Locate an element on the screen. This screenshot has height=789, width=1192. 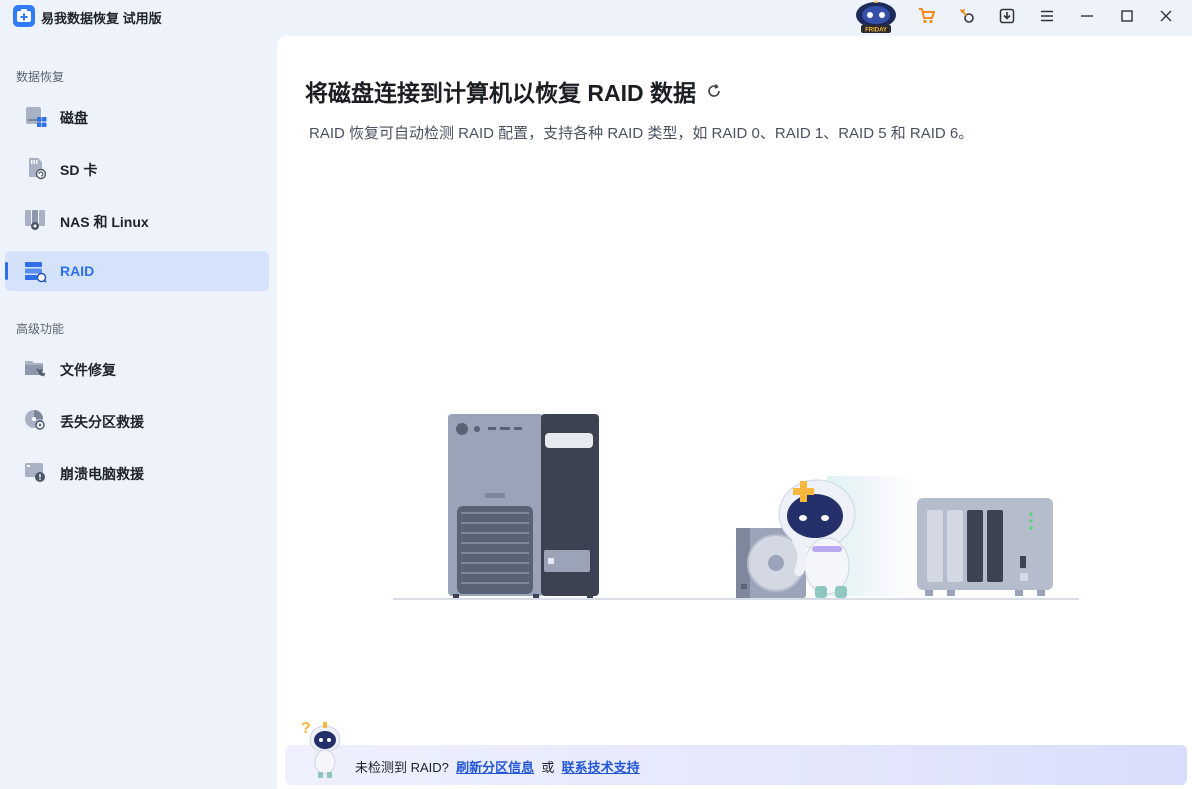
sidebar-item-partition-rescue: 丢失分区救援 is located at coordinates (137, 420).